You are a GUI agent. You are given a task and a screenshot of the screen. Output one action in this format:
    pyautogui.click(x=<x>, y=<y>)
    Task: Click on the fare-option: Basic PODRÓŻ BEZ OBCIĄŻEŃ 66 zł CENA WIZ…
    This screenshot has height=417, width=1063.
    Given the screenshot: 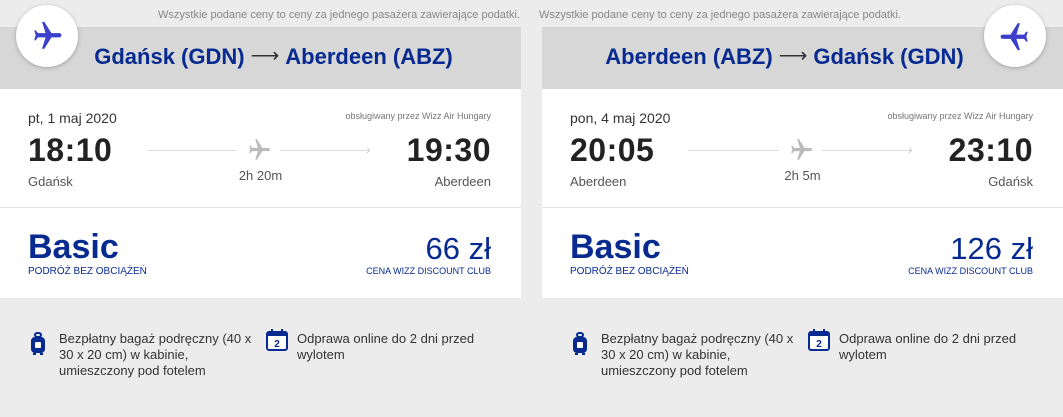 What is the action you would take?
    pyautogui.click(x=260, y=253)
    